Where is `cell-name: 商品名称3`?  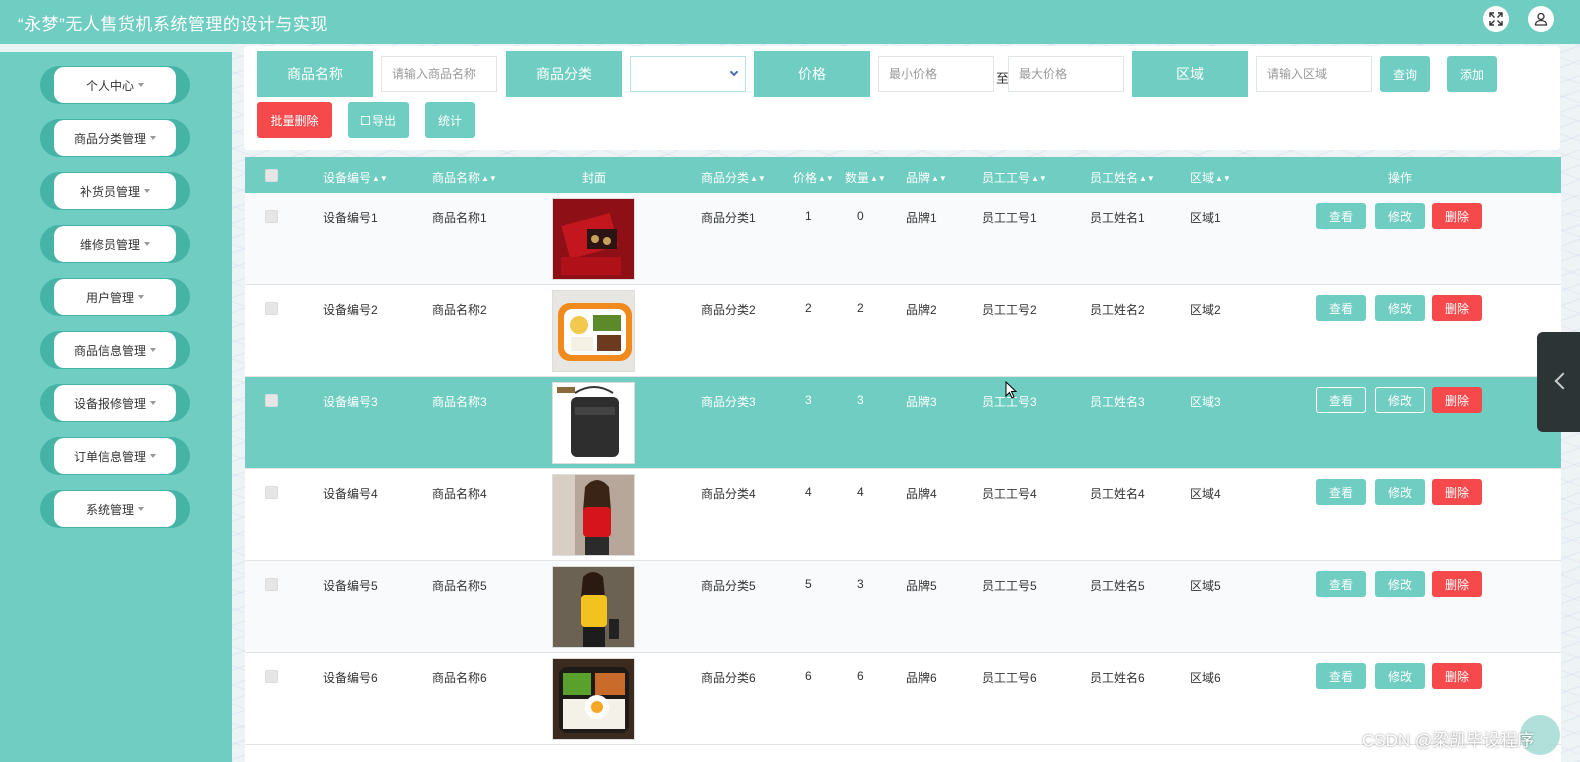
cell-name: 商品名称3 is located at coordinates (459, 402).